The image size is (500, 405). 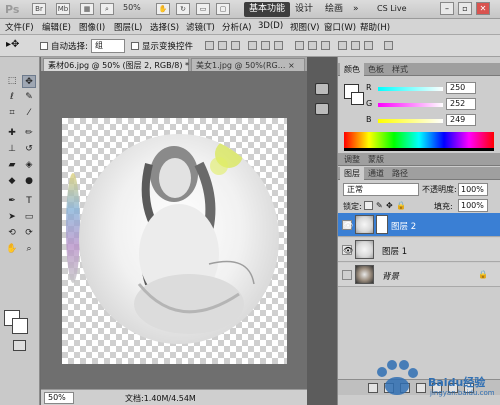 What do you see at coordinates (401, 205) in the screenshot?
I see `lock-all-icon: 🔒` at bounding box center [401, 205].